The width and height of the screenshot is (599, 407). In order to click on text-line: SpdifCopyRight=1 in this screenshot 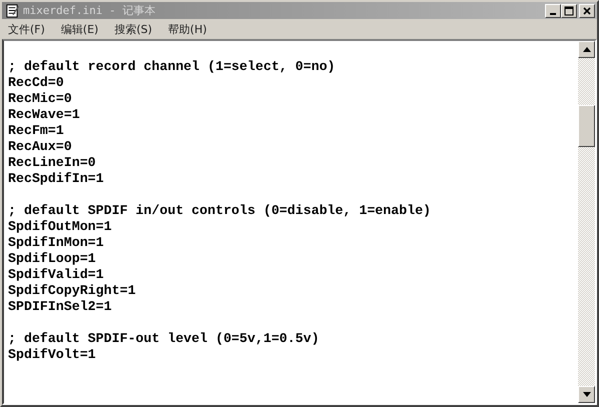, I will do `click(72, 291)`.